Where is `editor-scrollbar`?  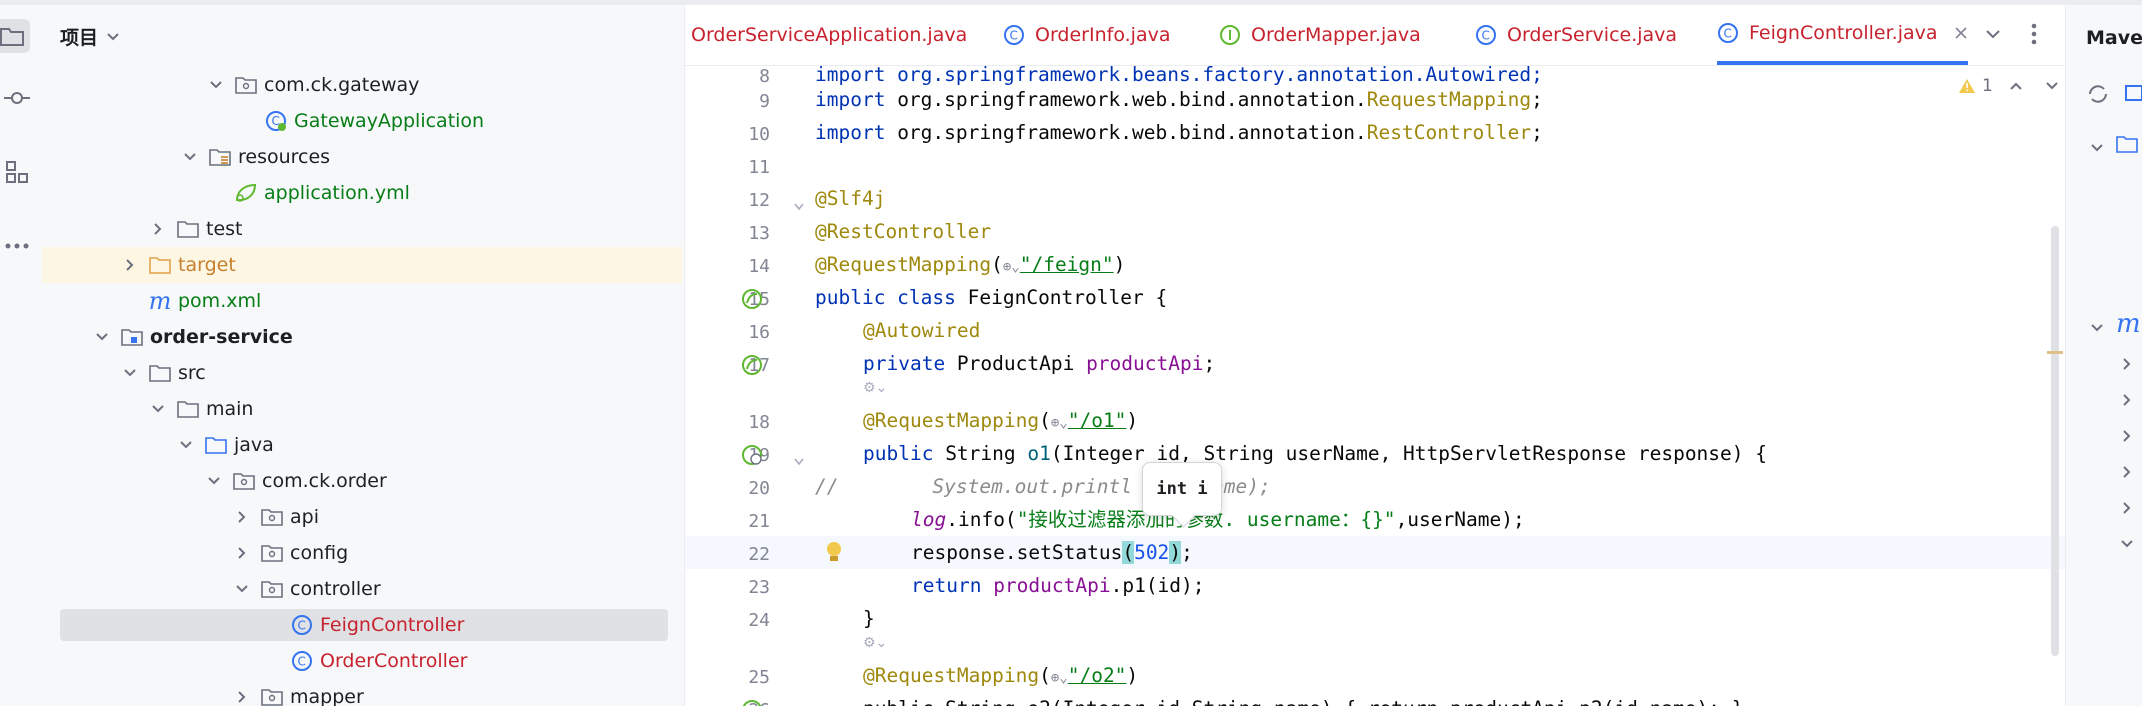 editor-scrollbar is located at coordinates (2055, 441).